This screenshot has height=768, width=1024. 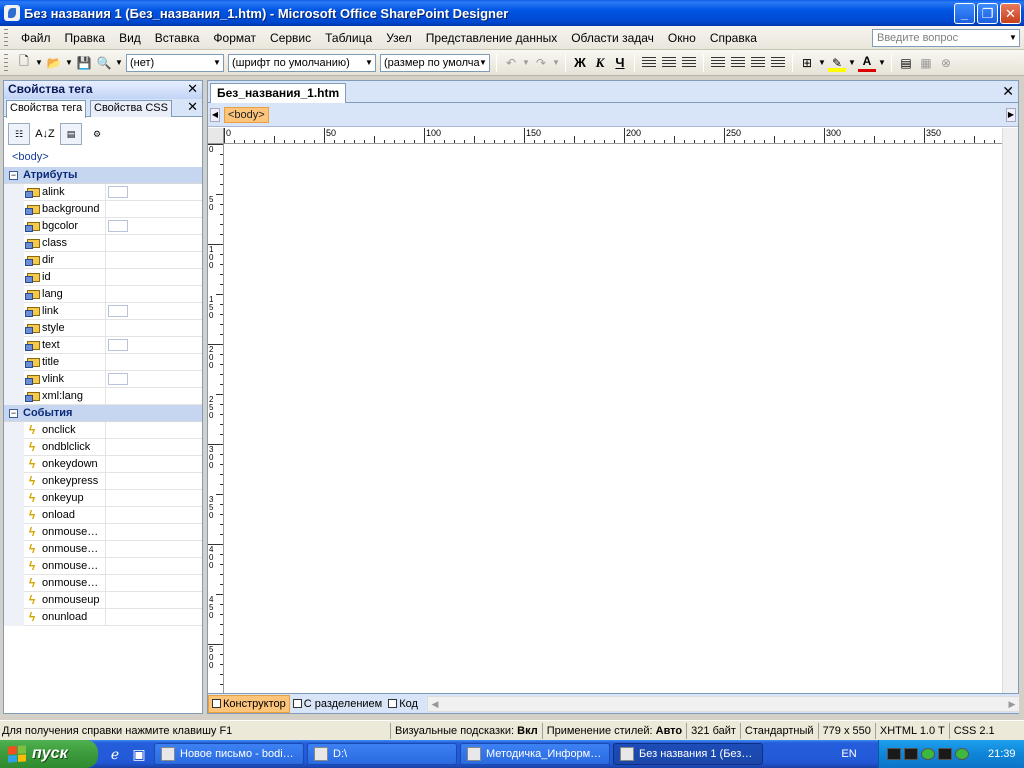 I want to click on attribute-row: xml:lang, so click(x=103, y=396).